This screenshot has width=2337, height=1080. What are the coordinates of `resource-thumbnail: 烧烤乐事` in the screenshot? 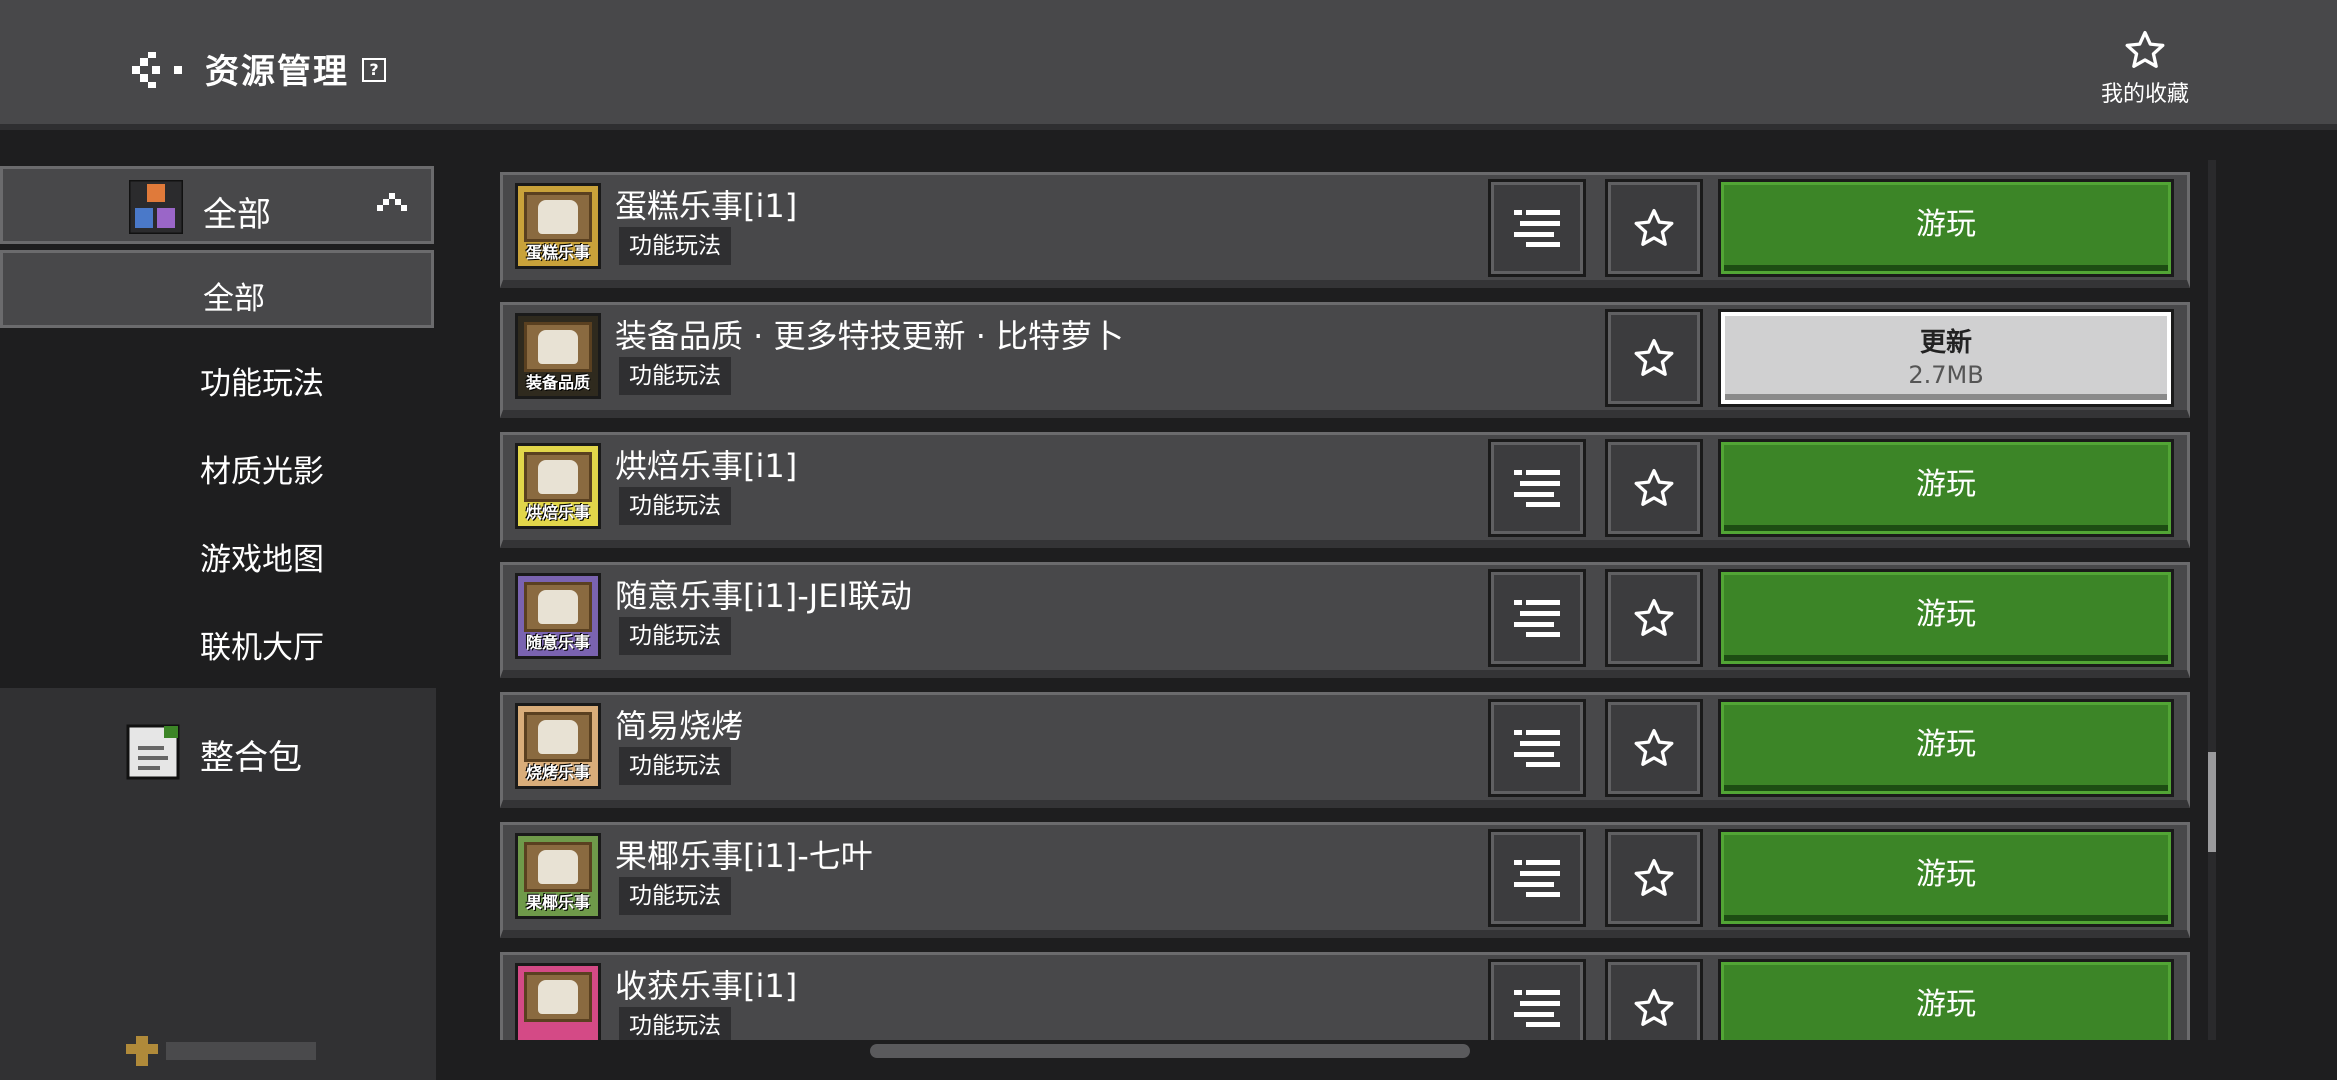 It's located at (558, 746).